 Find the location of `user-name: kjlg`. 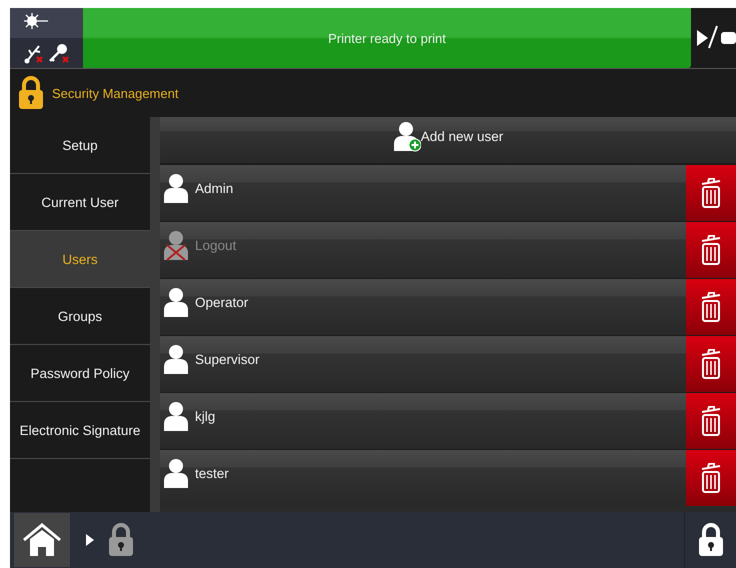

user-name: kjlg is located at coordinates (205, 416).